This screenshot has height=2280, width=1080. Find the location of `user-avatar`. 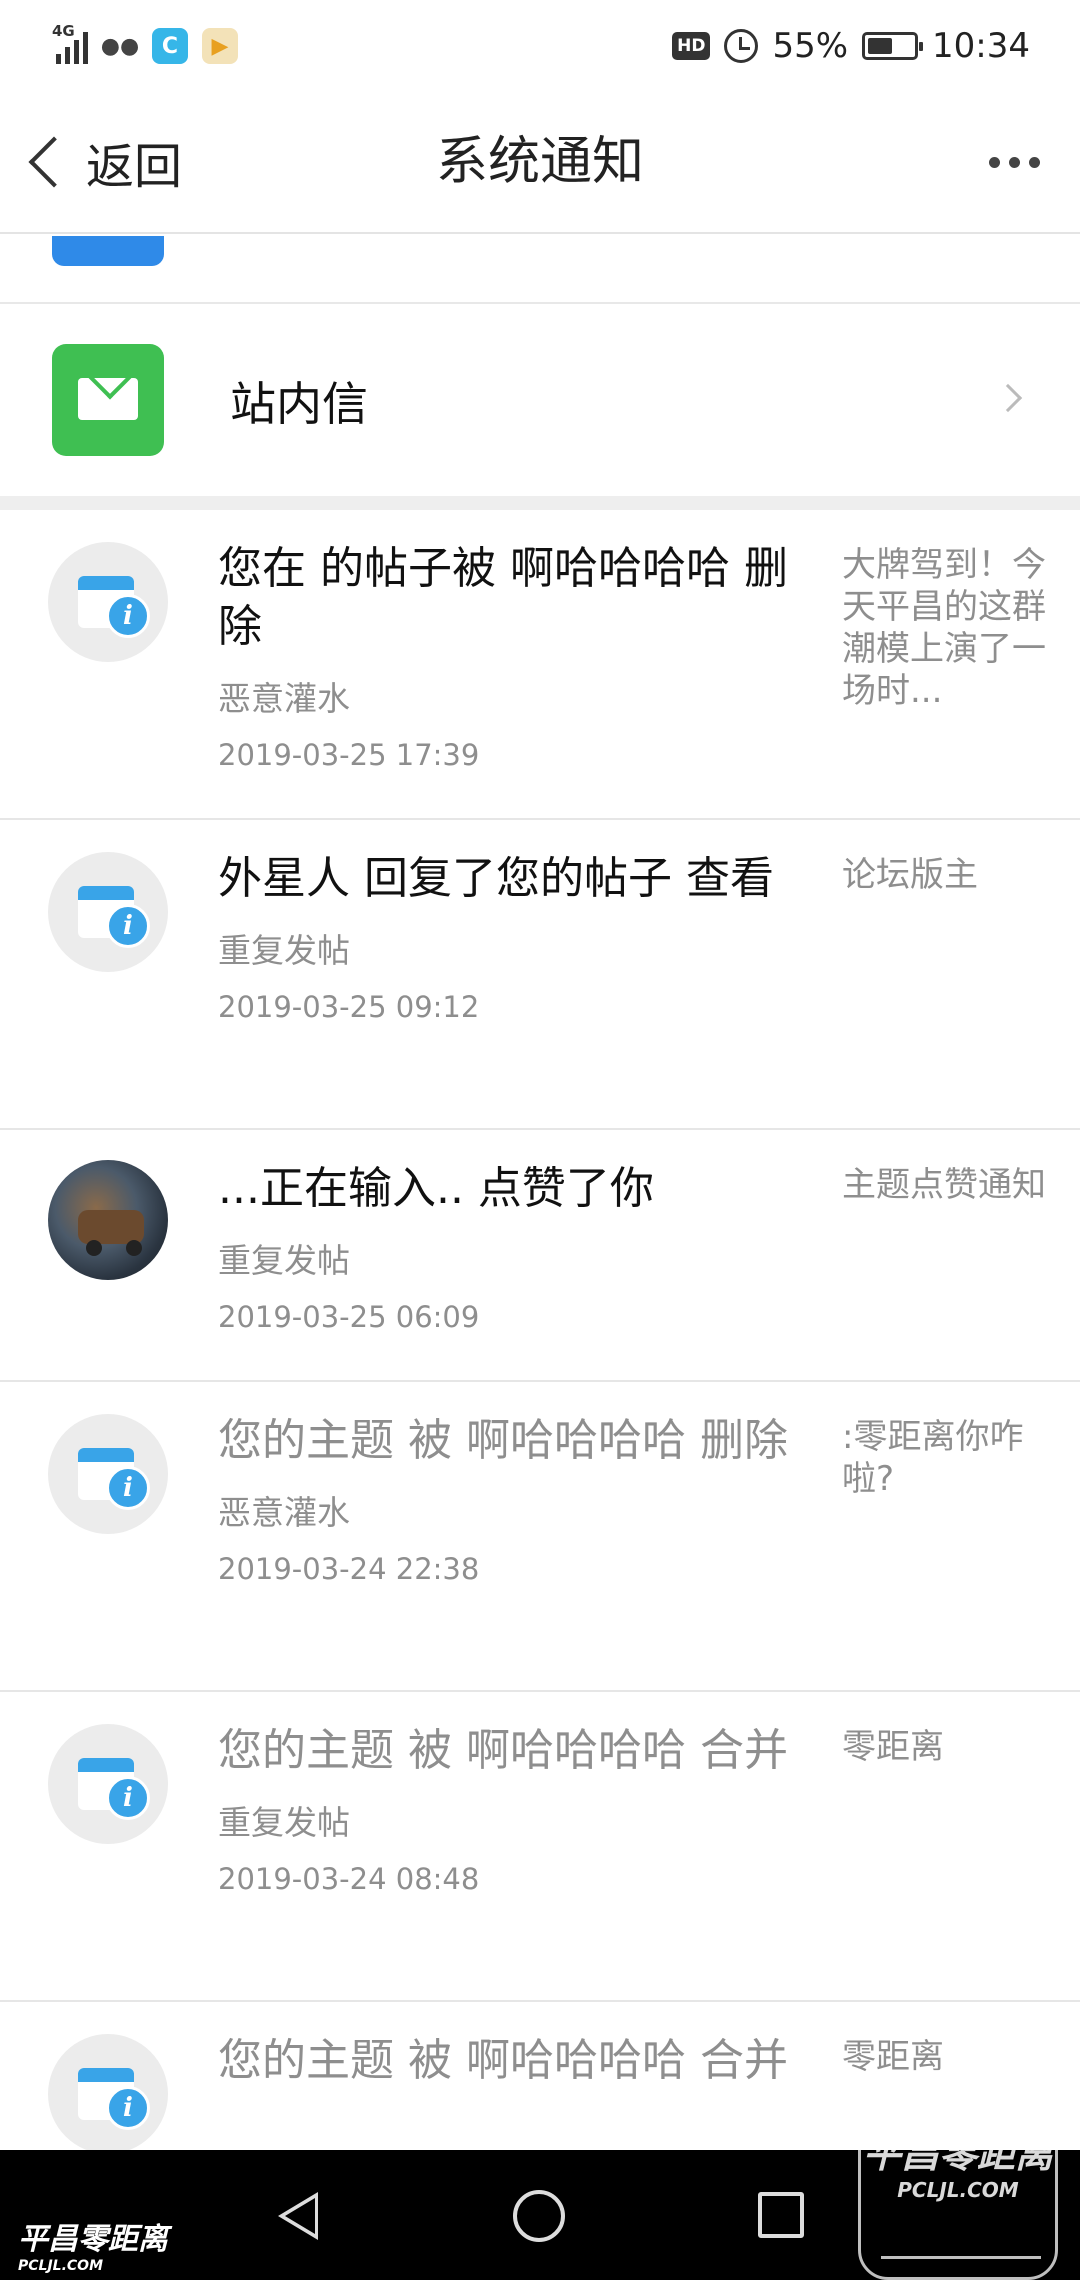

user-avatar is located at coordinates (108, 1220).